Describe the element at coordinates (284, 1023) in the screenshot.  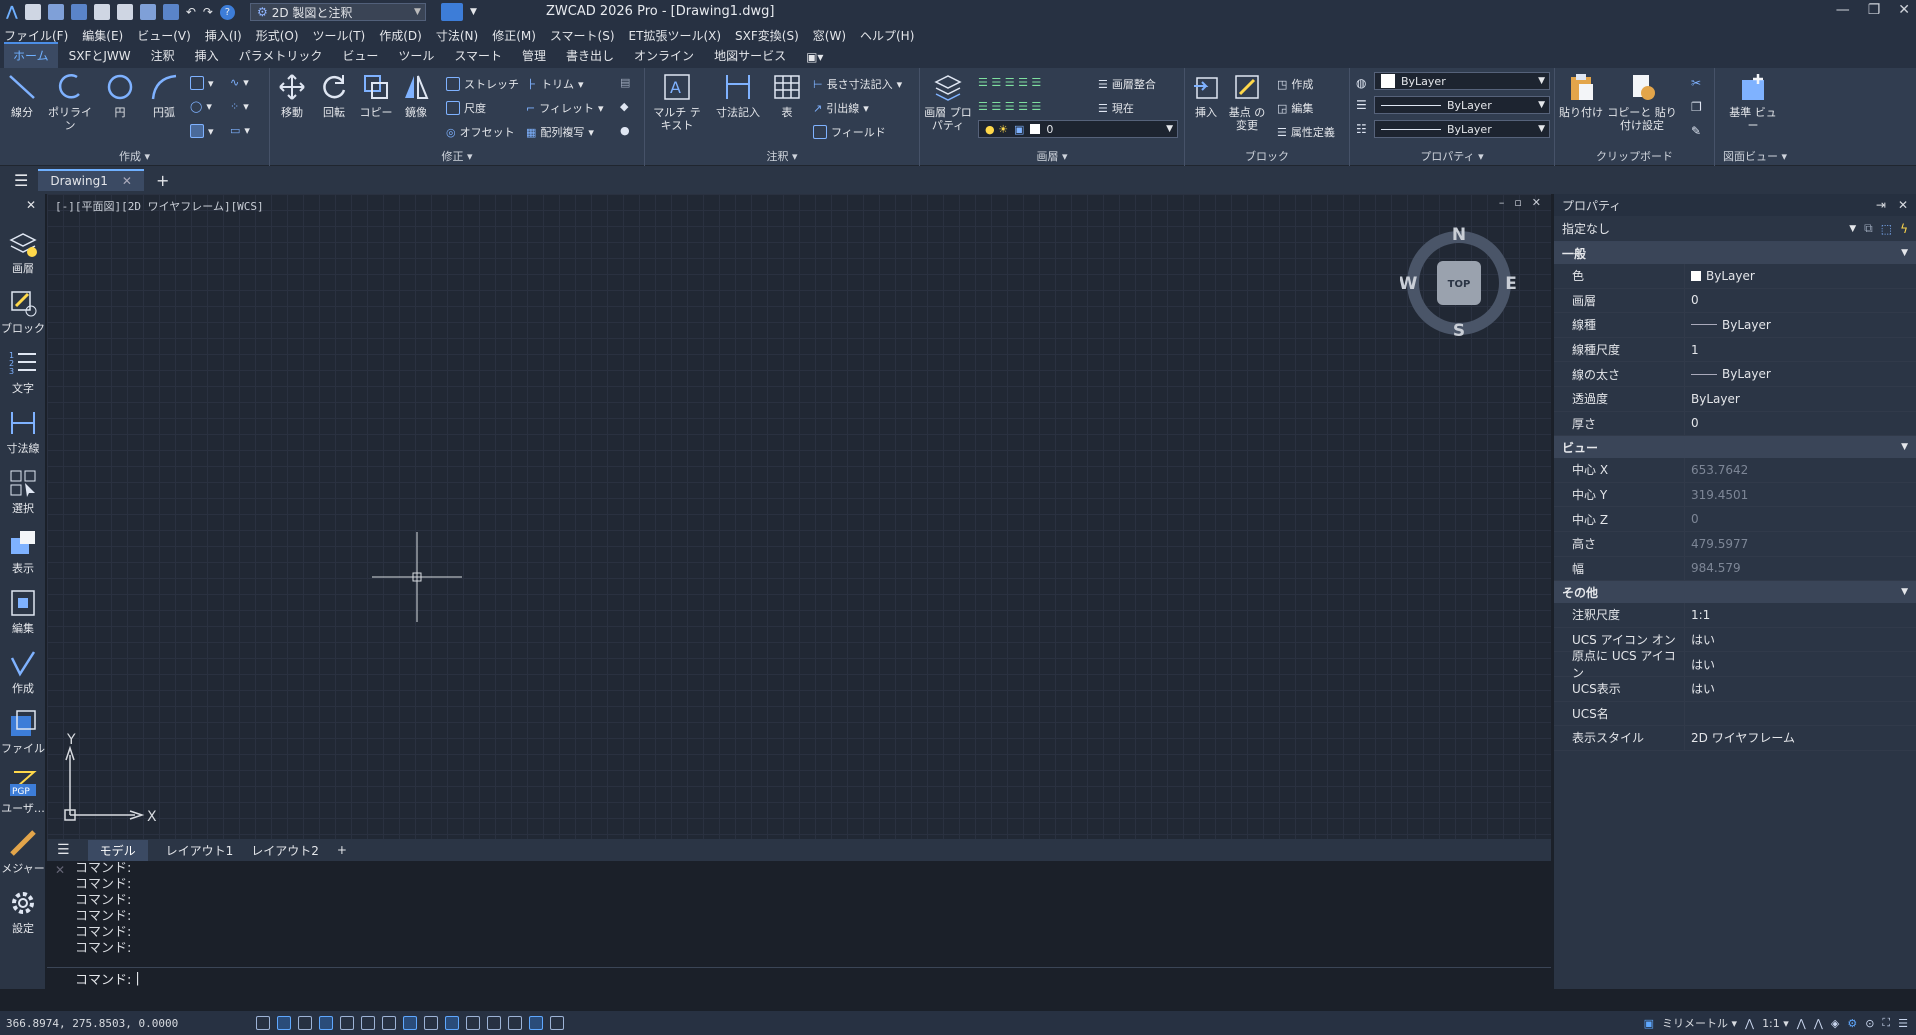
I see `snap-icon` at that location.